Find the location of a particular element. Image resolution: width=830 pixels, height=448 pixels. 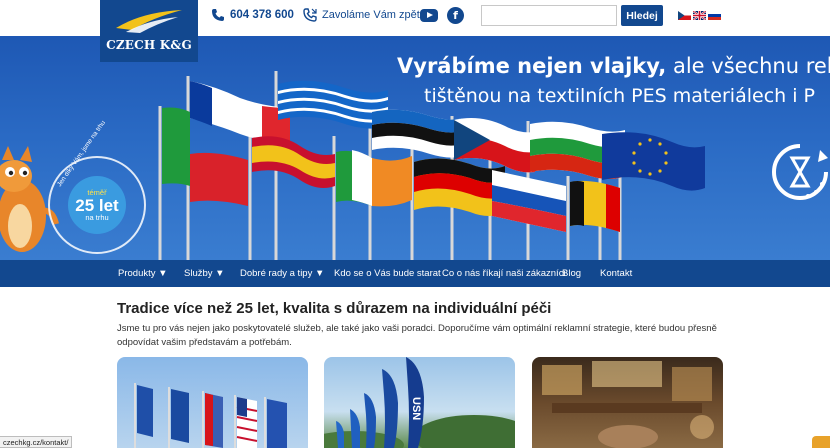

logo-swoosh-icon is located at coordinates (149, 21).